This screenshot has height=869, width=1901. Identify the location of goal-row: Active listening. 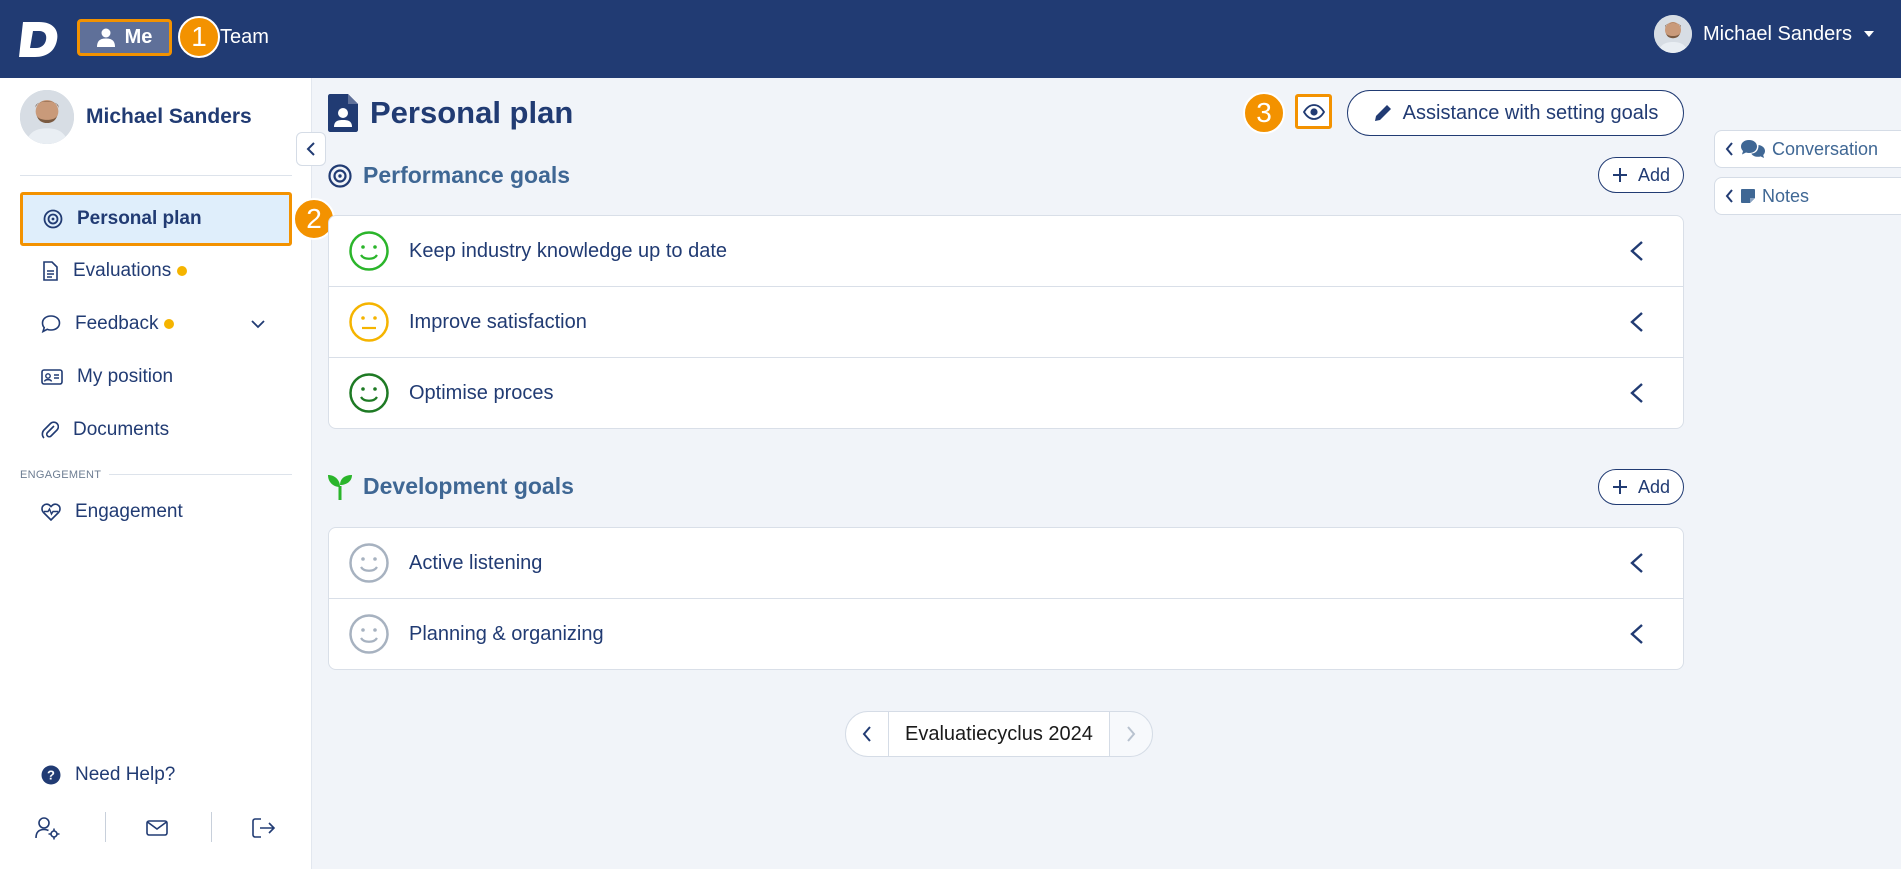
(1006, 563).